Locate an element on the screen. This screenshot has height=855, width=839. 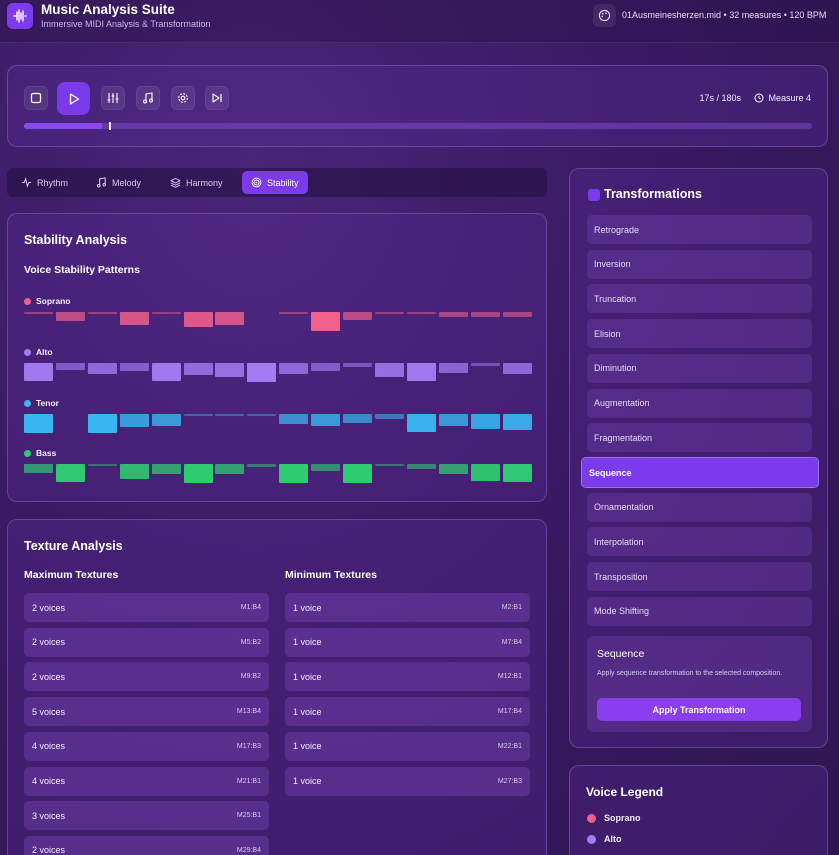
layers-icon is located at coordinates (175, 182).